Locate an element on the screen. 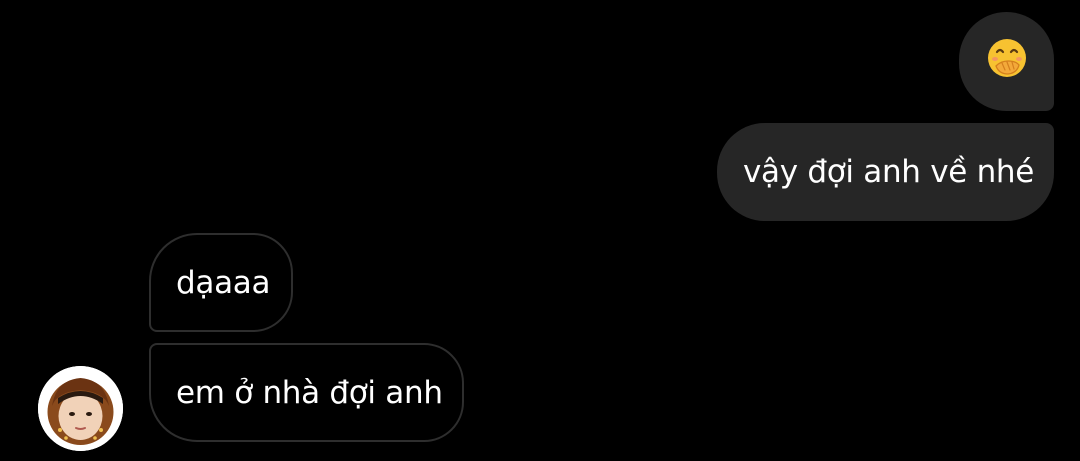 This screenshot has height=461, width=1080. message-bubble-outgoing: vậy đợi anh về nhé is located at coordinates (885, 172).